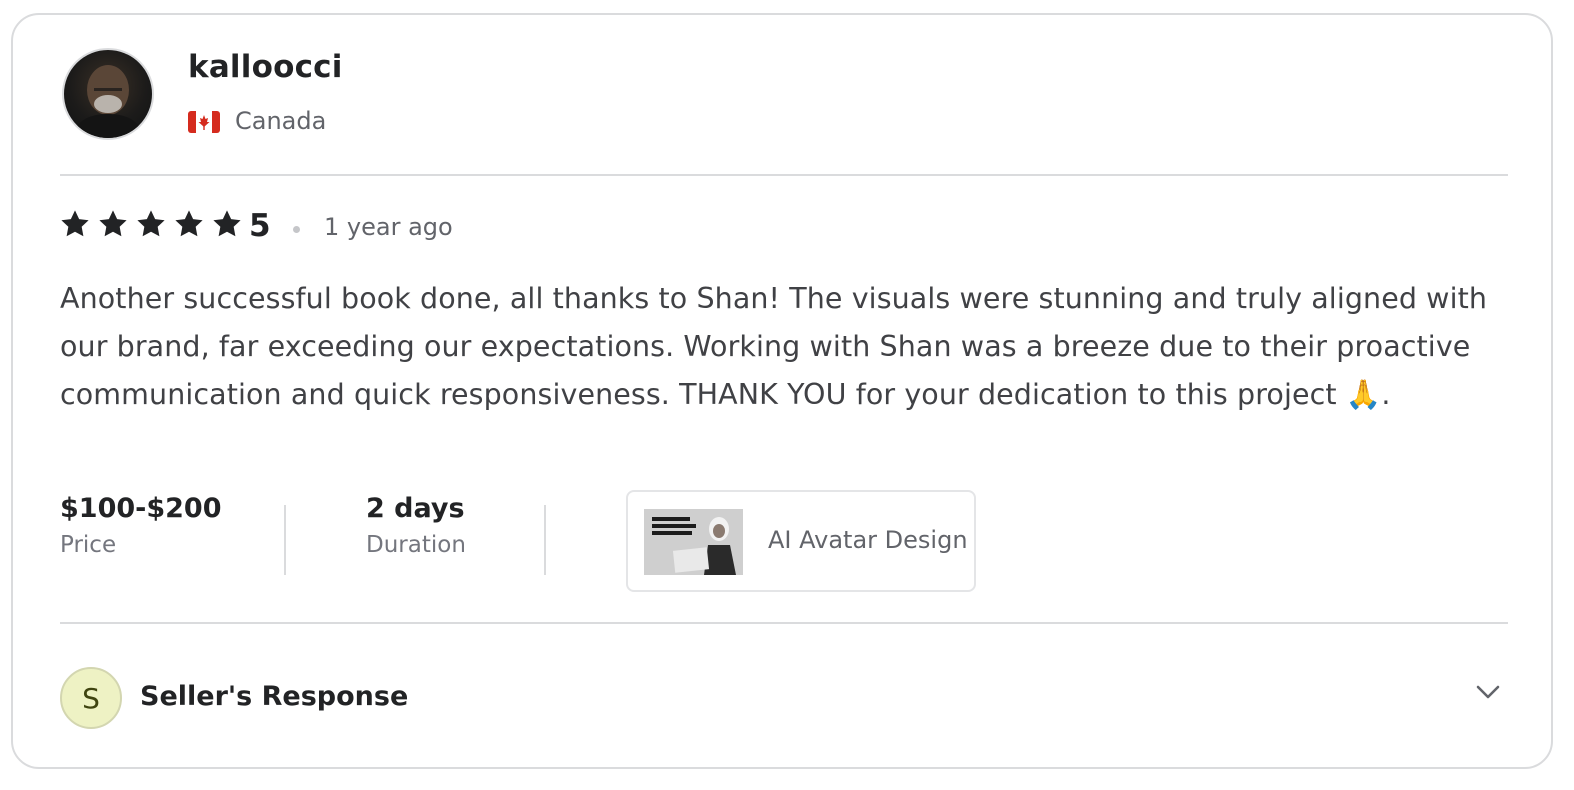 The height and width of the screenshot is (790, 1574). I want to click on price-stat: $100-$200 Price, so click(141, 525).